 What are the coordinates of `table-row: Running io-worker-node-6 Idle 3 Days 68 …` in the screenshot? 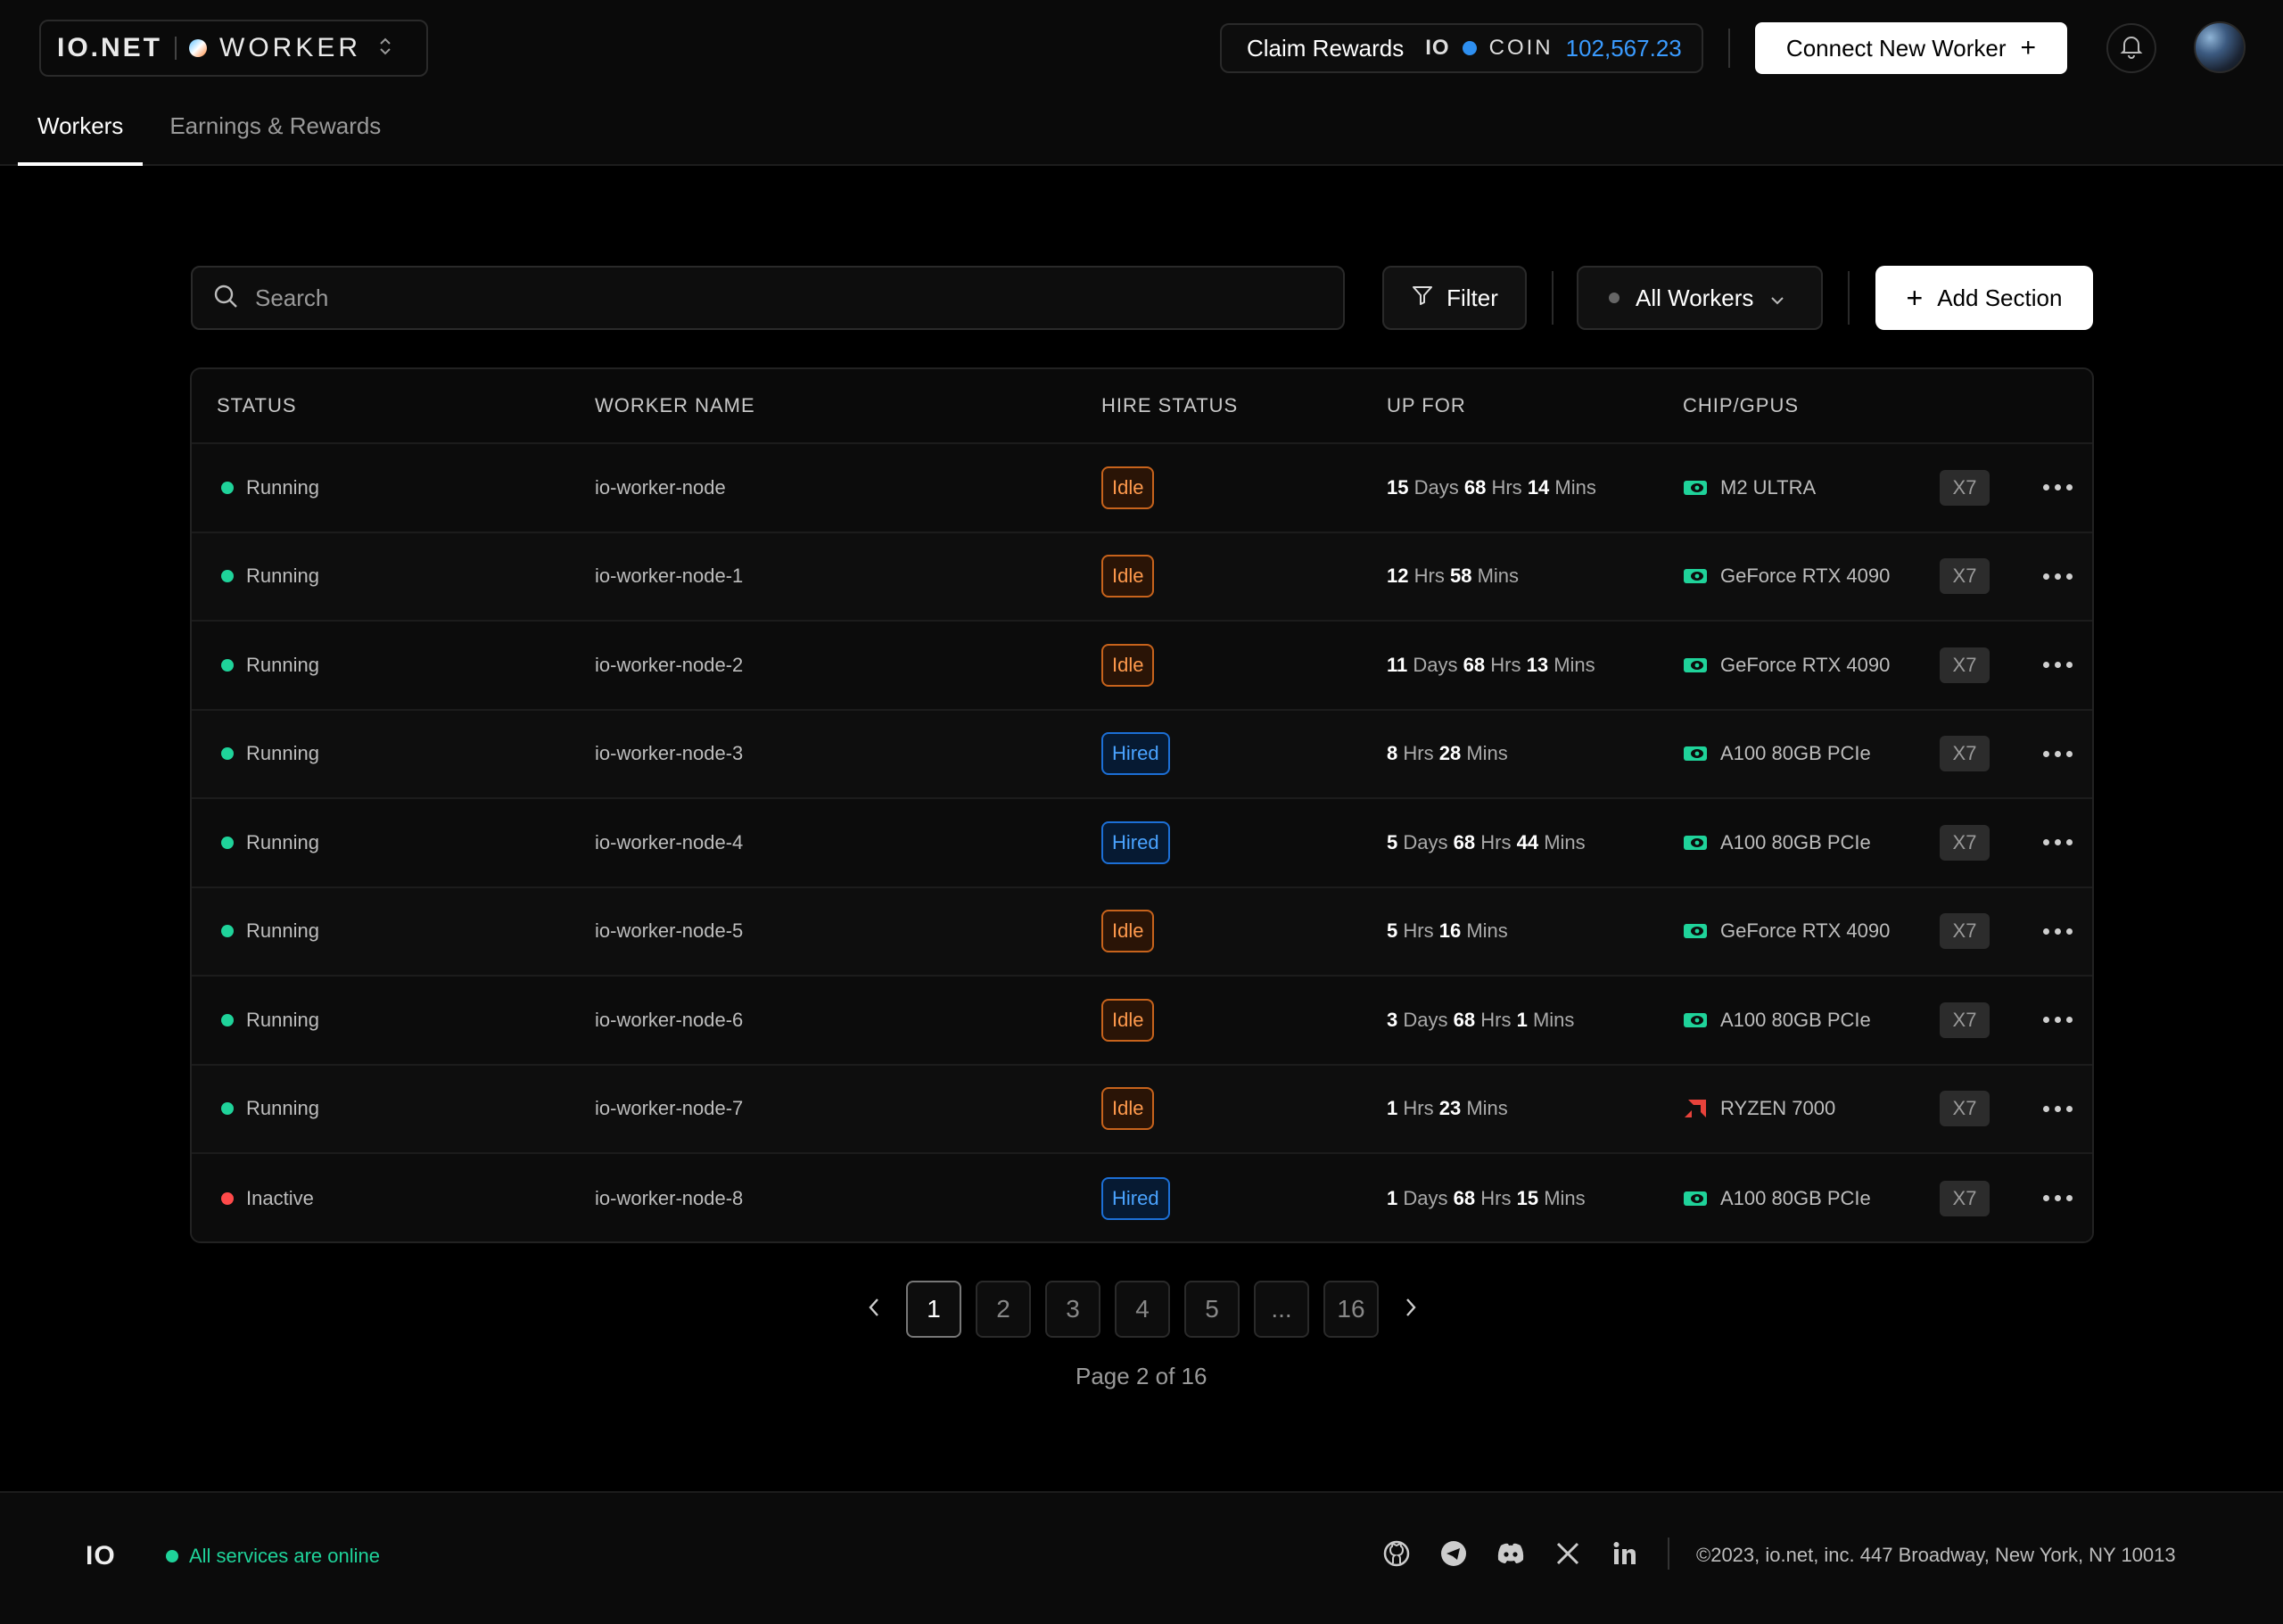 It's located at (1142, 1021).